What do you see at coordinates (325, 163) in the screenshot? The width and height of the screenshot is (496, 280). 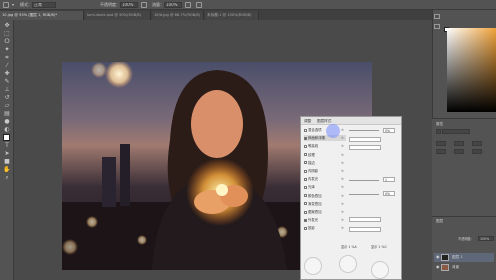 I see `style-item: 描边 ⊕` at bounding box center [325, 163].